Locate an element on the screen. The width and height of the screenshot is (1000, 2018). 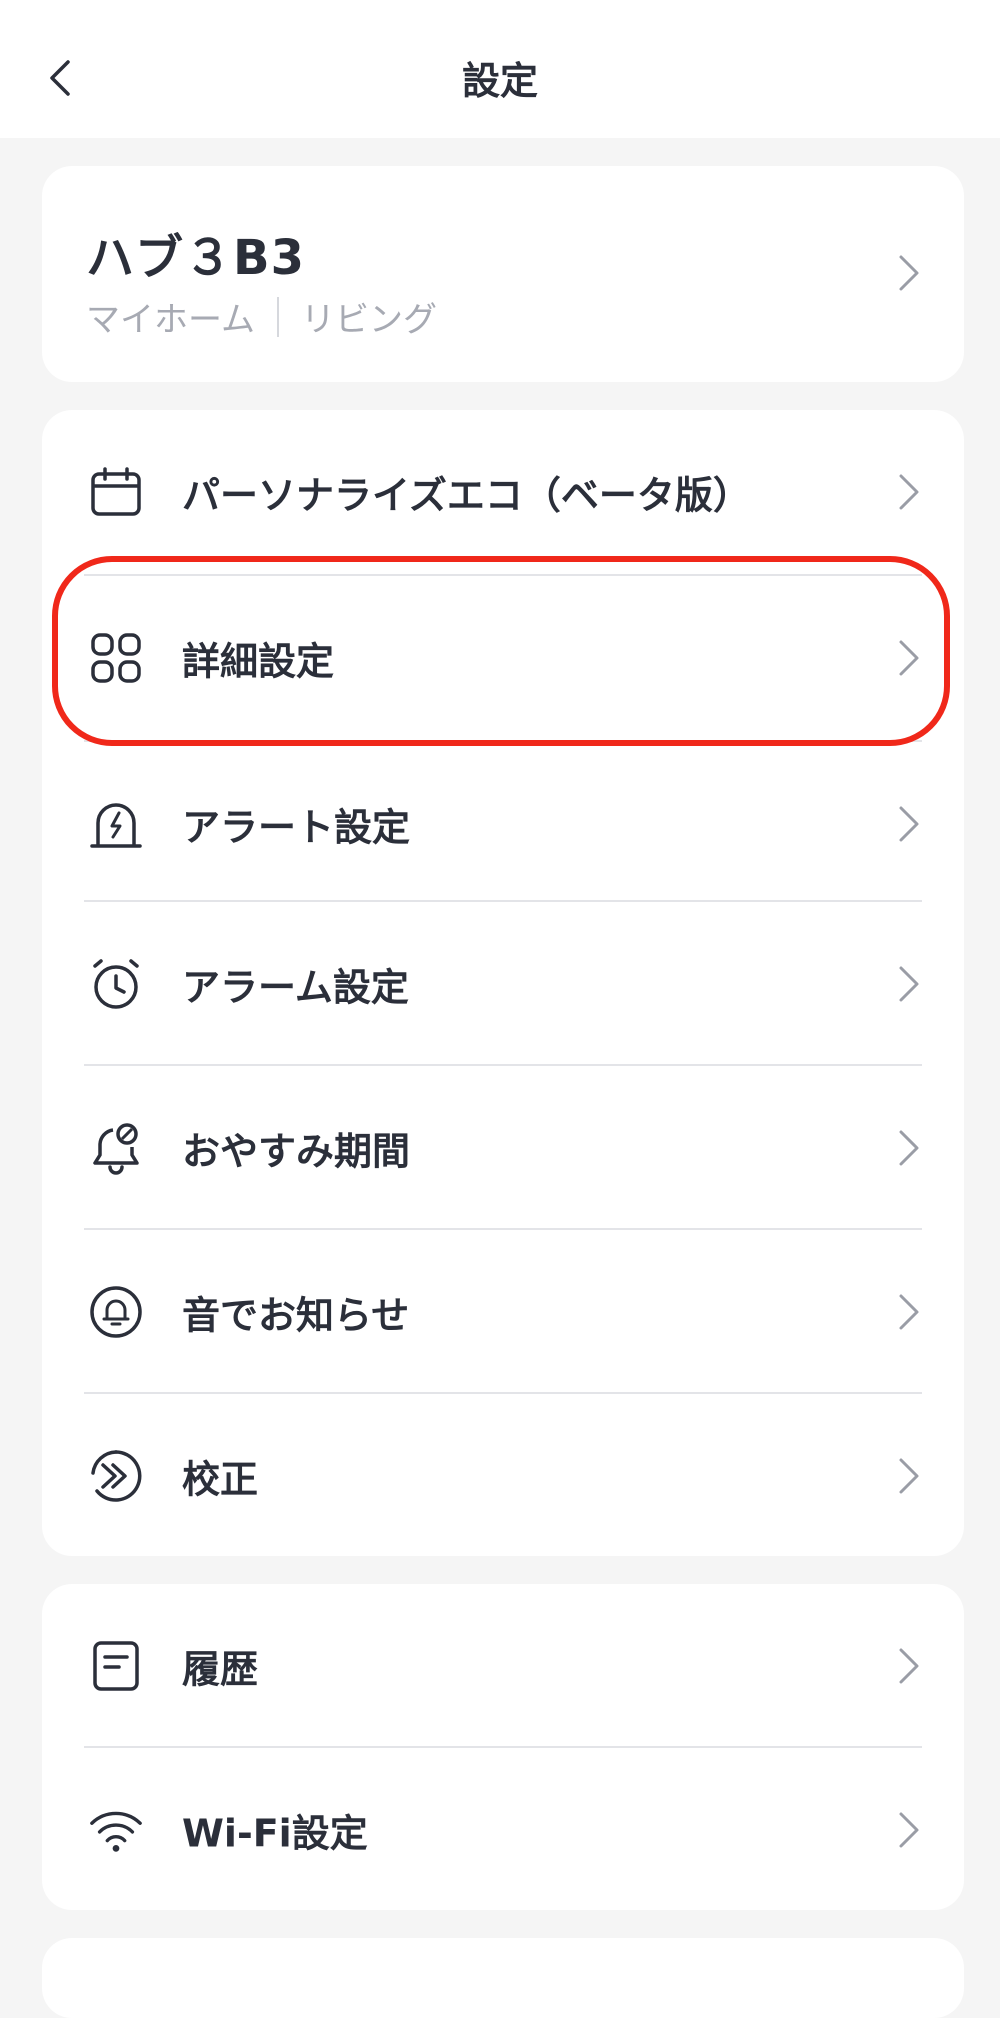
bell-off-icon is located at coordinates (116, 1148).